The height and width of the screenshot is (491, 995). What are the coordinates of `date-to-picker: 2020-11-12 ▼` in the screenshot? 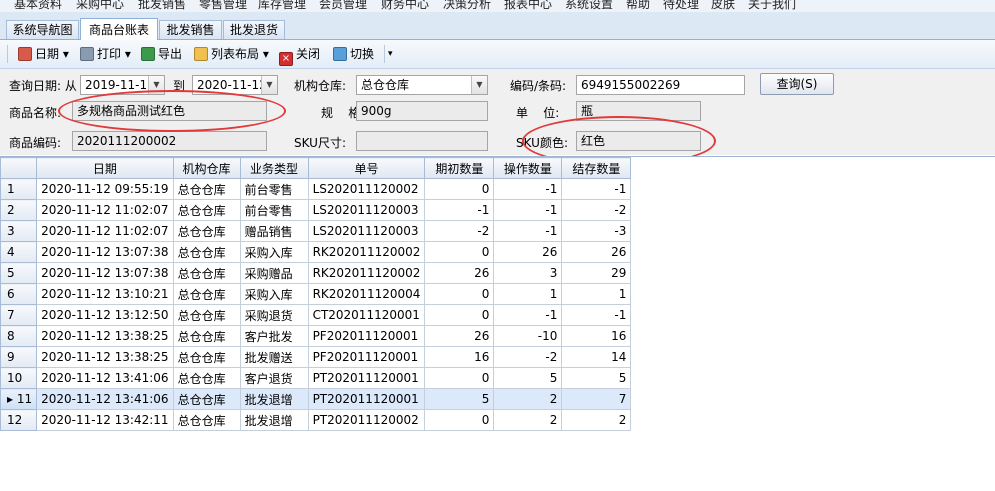 It's located at (235, 85).